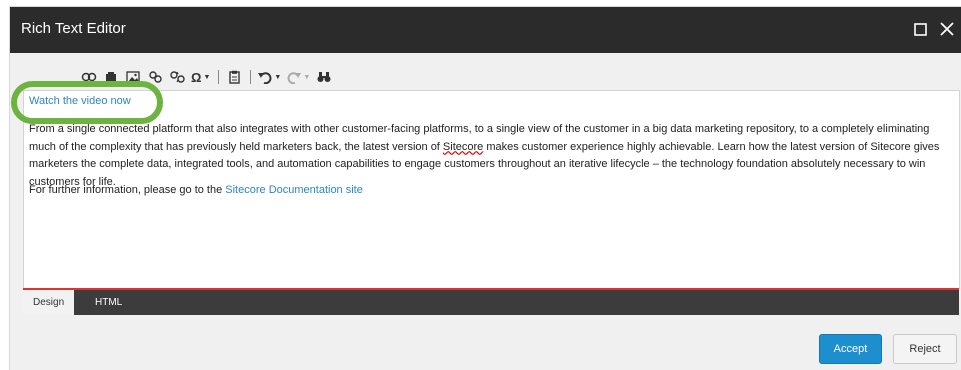 The image size is (961, 370). I want to click on paste-icon, so click(234, 77).